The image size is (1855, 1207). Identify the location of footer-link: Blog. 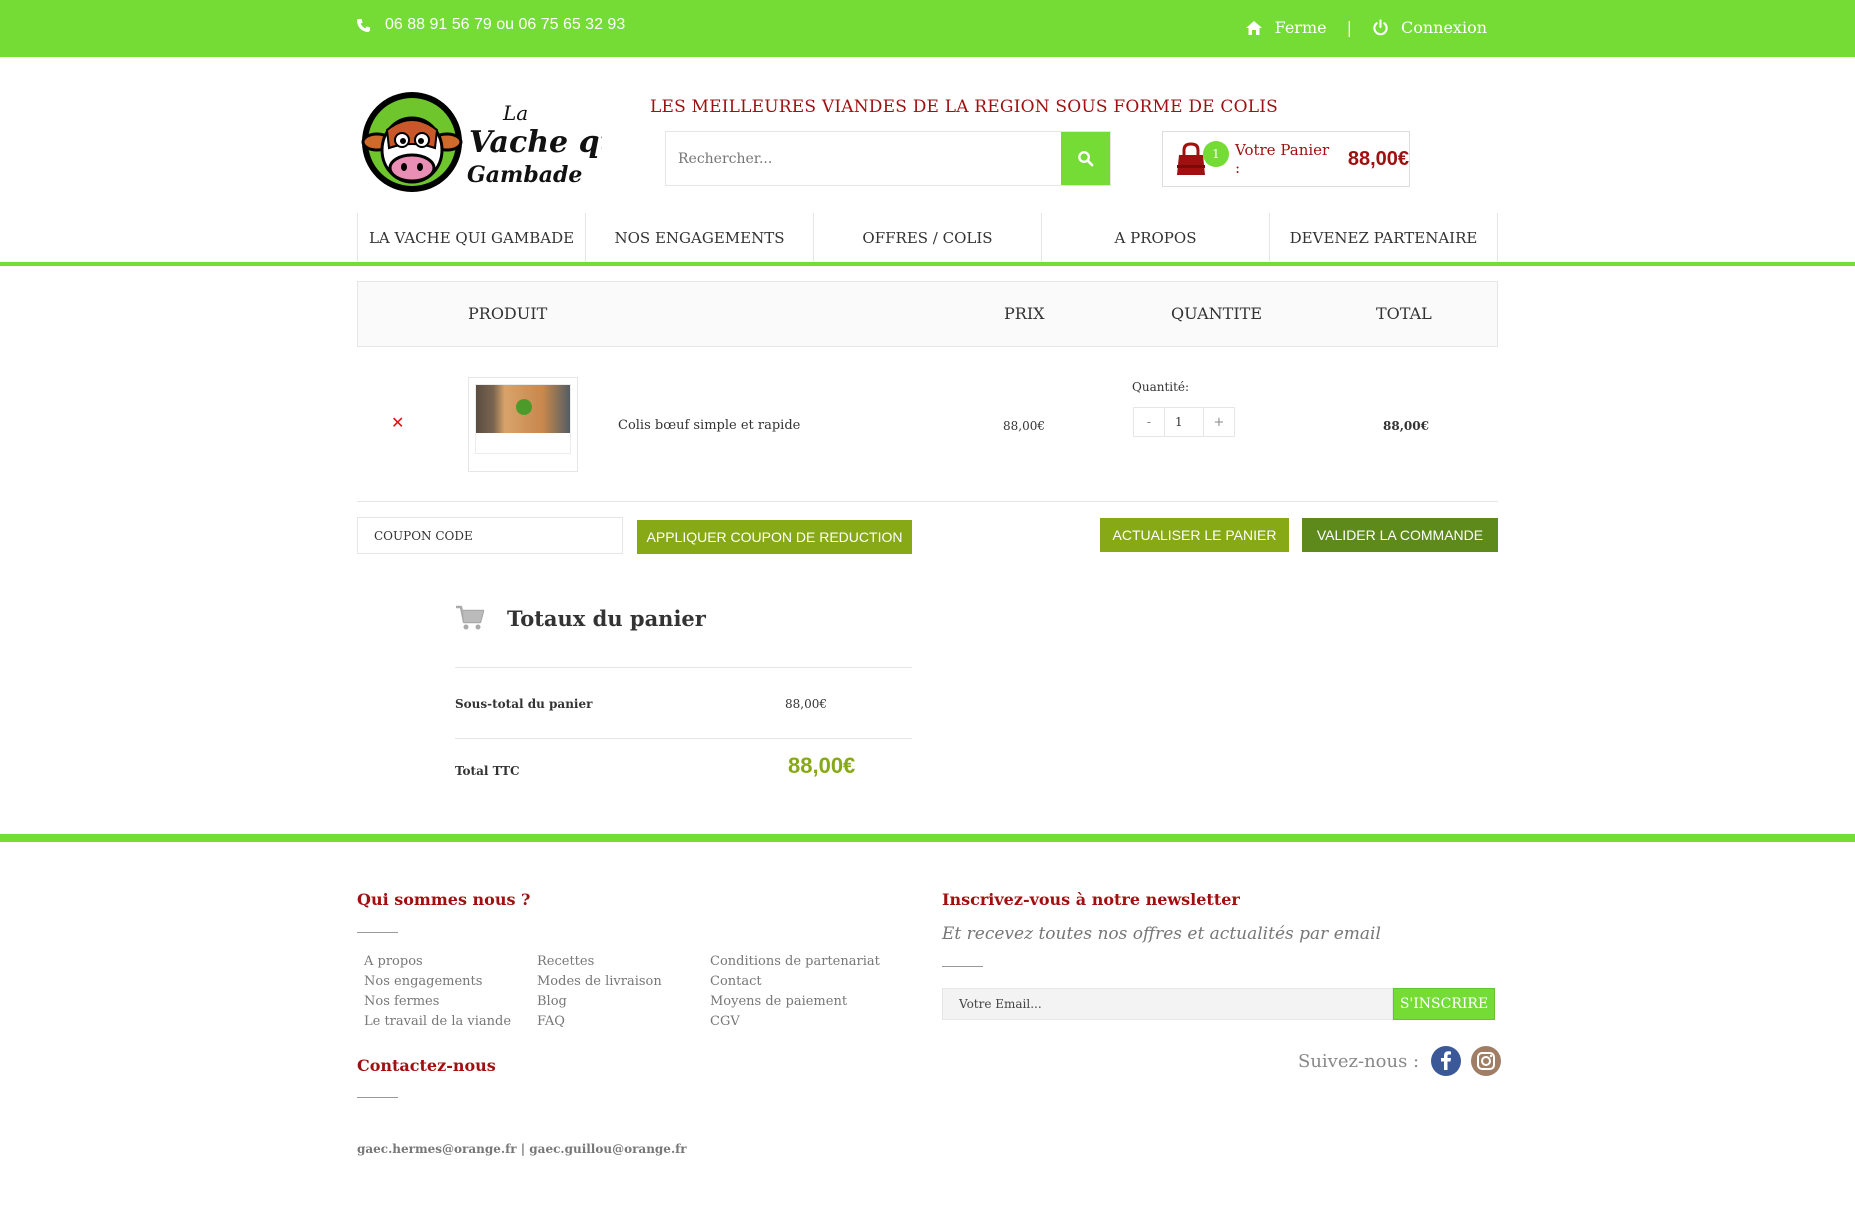
(599, 1001).